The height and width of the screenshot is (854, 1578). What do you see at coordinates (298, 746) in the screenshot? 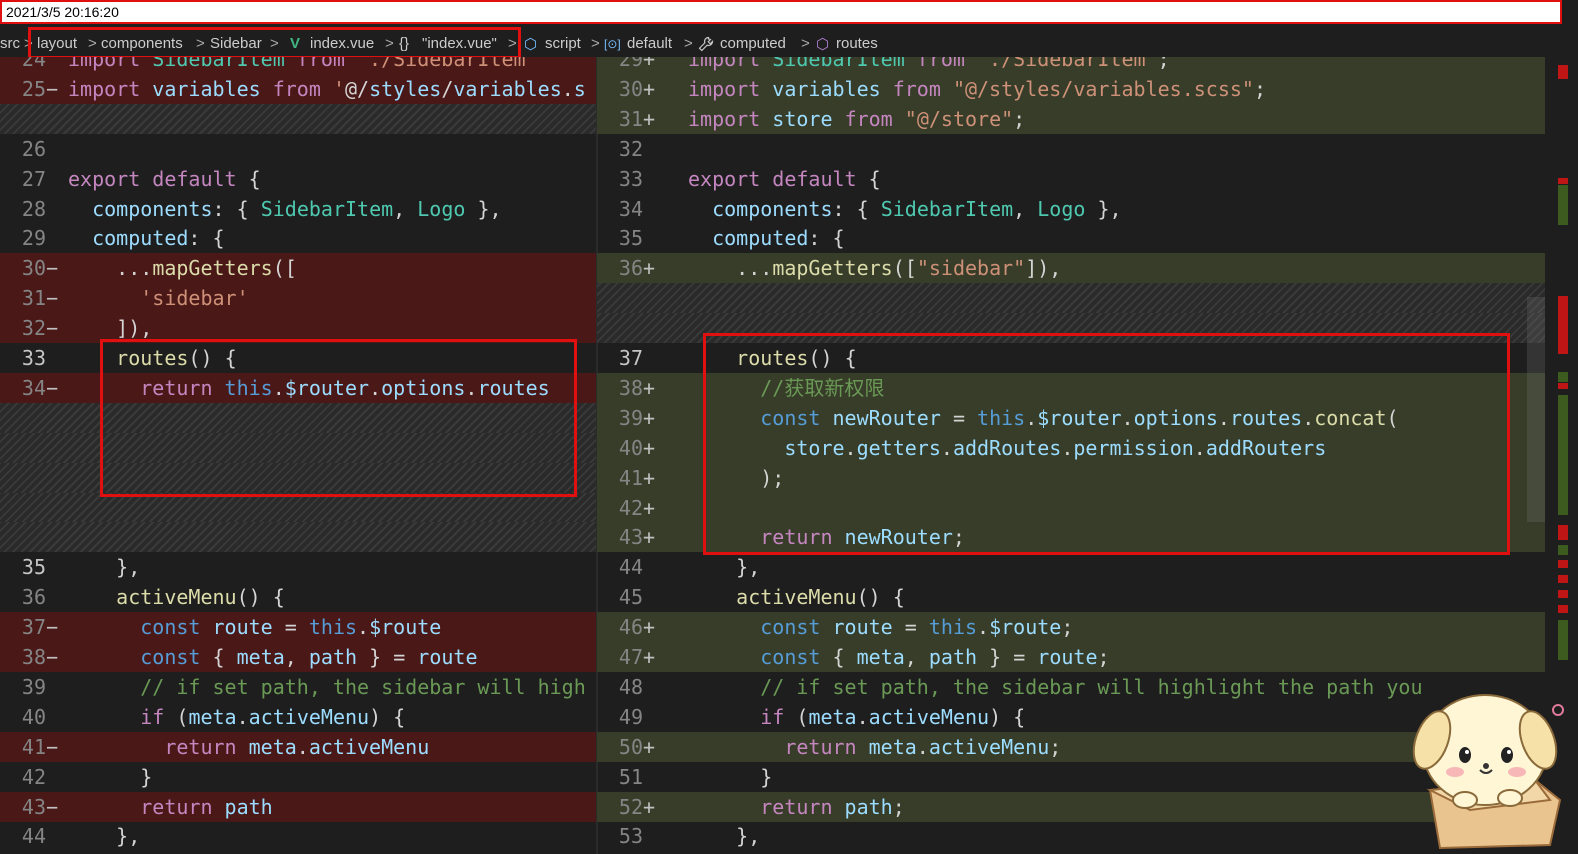
I see `code-line: 41− return meta.activeMenu` at bounding box center [298, 746].